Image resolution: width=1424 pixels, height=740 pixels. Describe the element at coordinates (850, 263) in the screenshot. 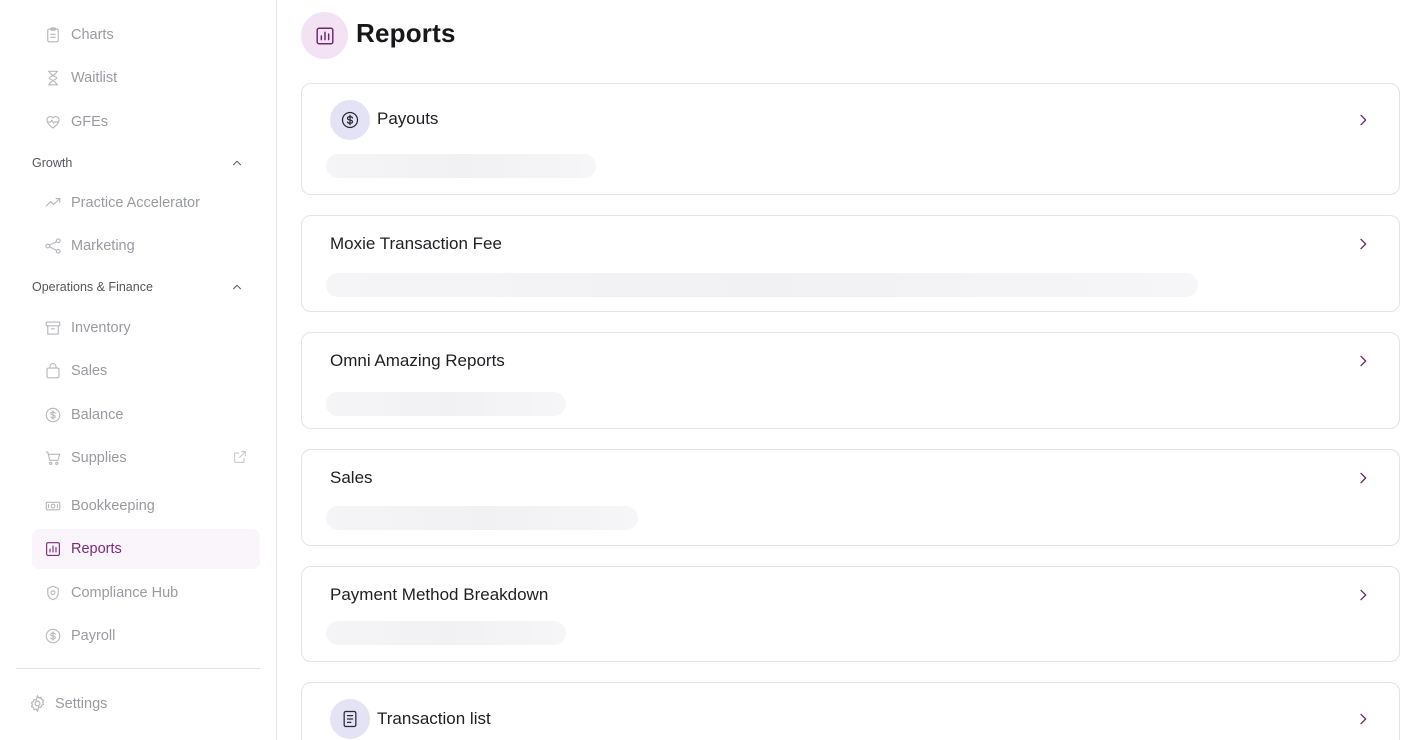

I see `report-card-moxie-transaction-fee: Moxie Transaction Fee` at that location.